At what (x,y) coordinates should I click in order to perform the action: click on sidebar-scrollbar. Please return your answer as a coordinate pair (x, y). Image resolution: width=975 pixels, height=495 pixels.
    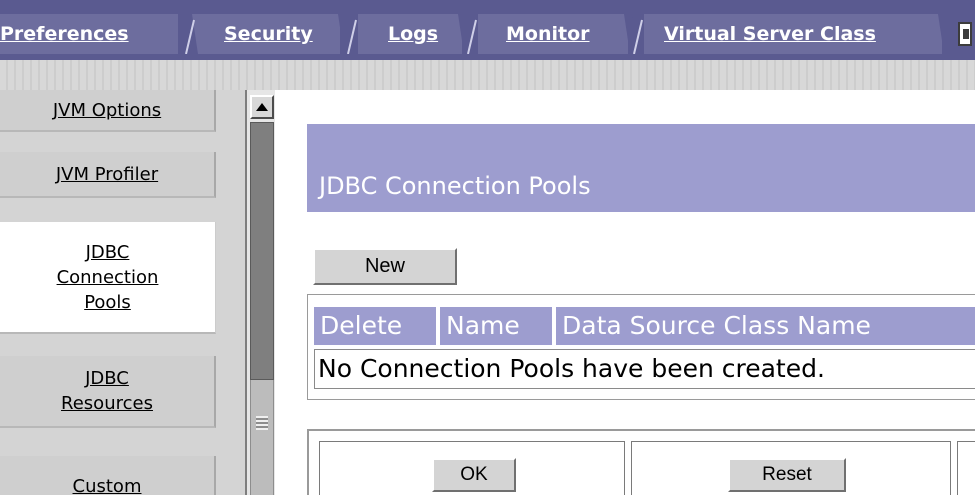
    Looking at the image, I should click on (260, 292).